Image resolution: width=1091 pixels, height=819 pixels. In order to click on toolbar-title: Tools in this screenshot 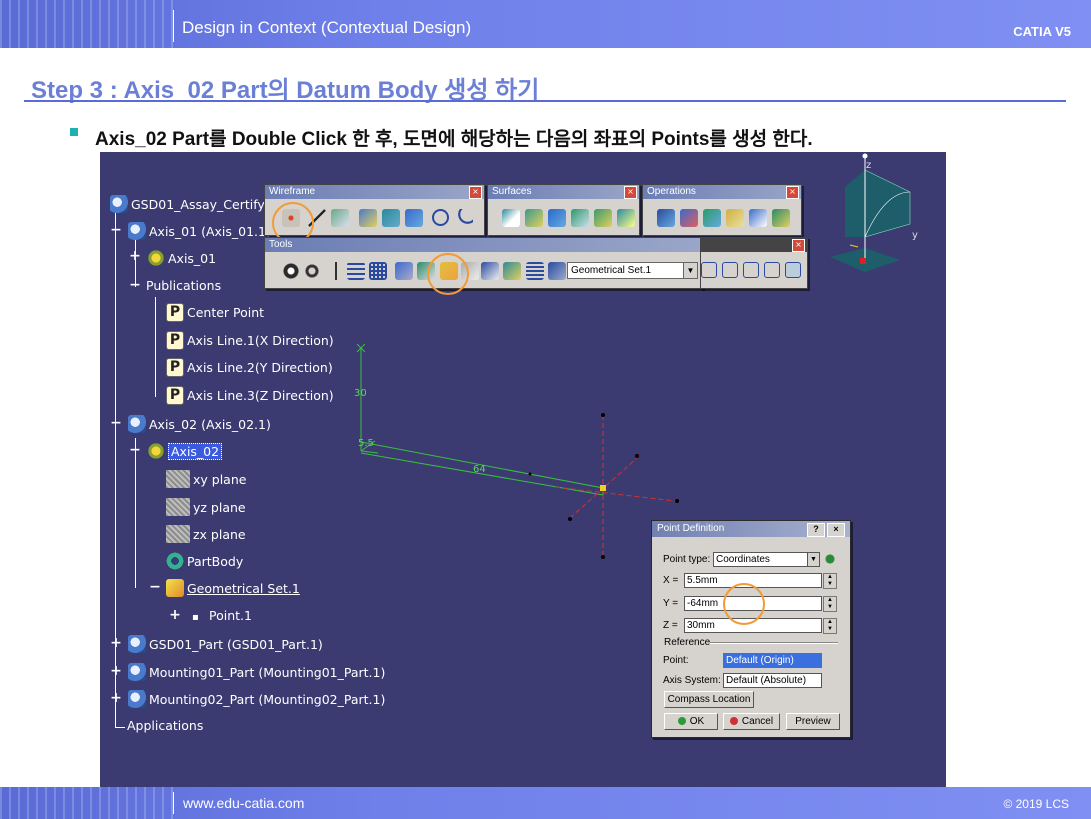, I will do `click(483, 245)`.